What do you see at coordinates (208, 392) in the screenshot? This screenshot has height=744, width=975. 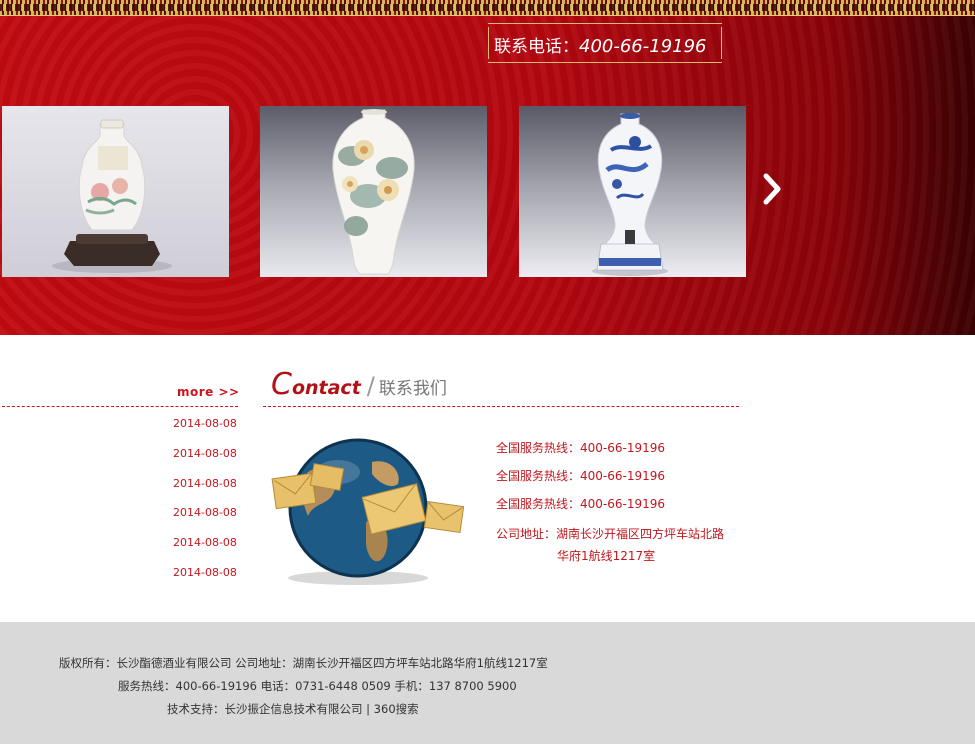 I see `news-more-link: more >>` at bounding box center [208, 392].